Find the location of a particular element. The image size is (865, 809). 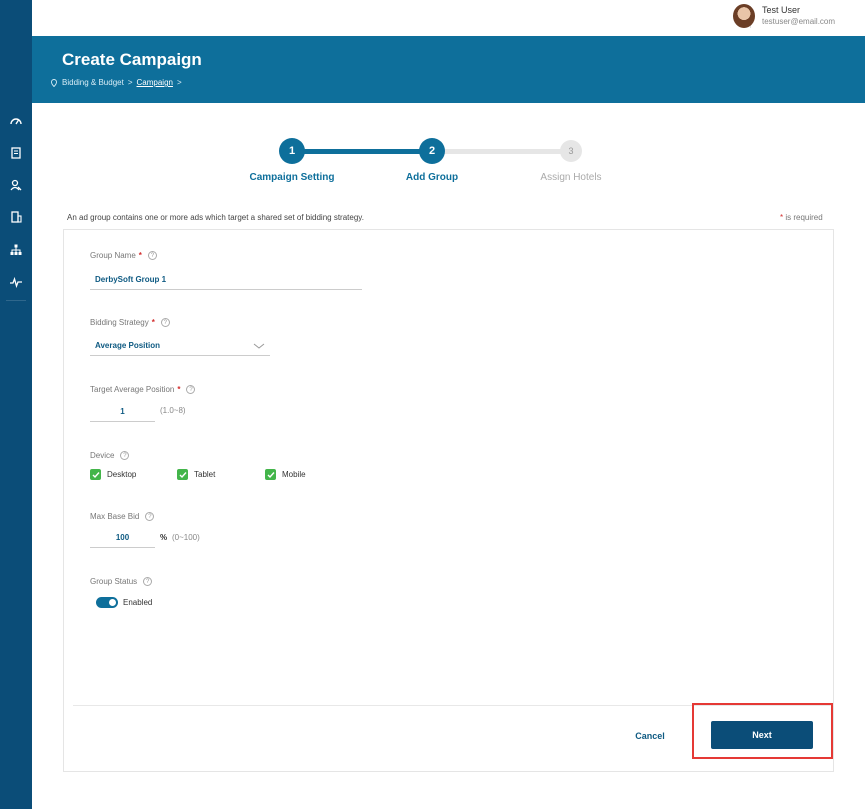

user-email: testuser@email.com is located at coordinates (799, 21).